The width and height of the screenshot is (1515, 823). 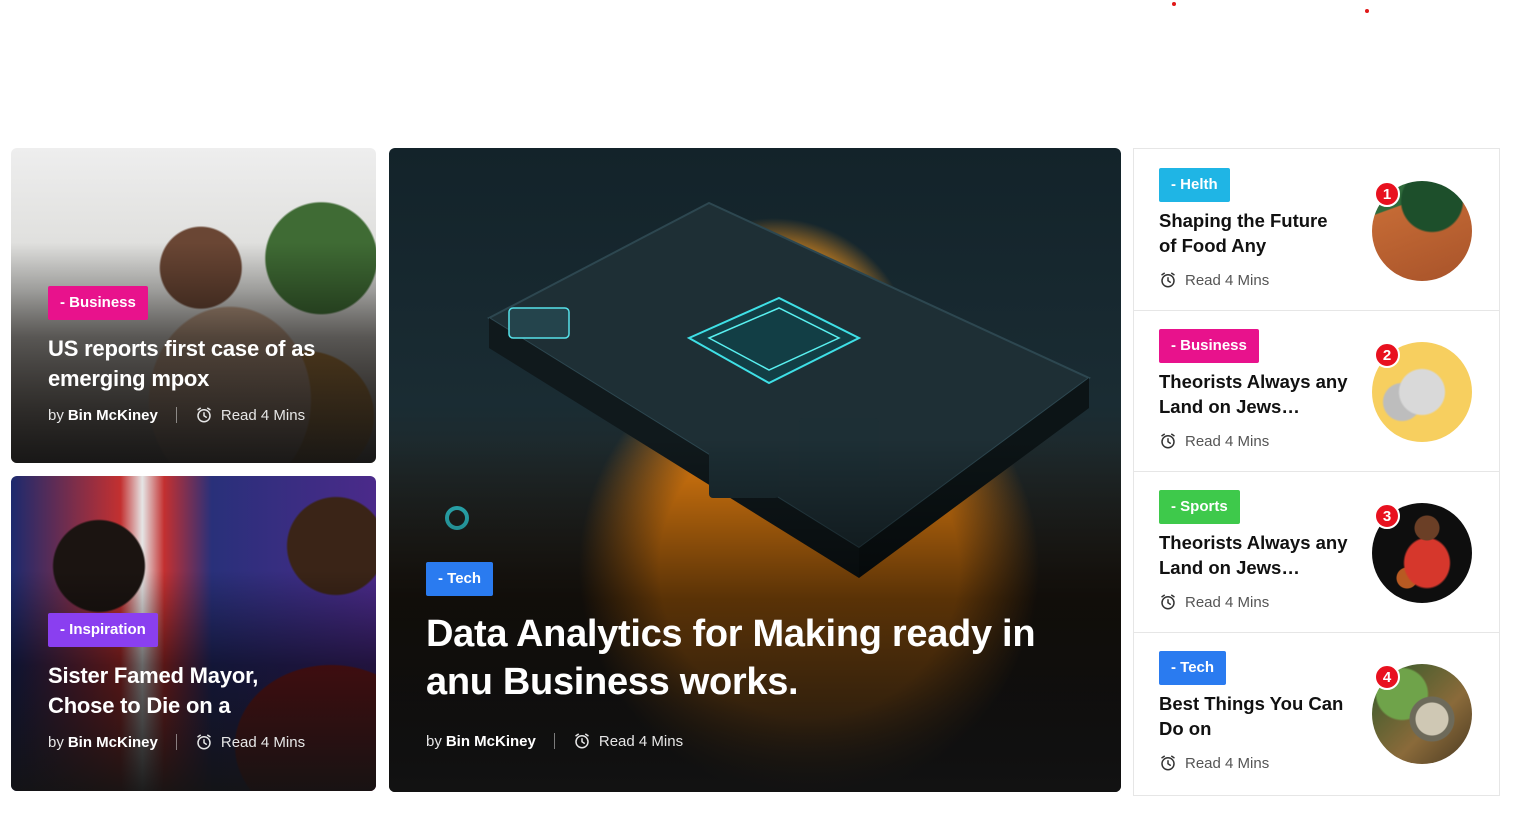 I want to click on rank-badge: 3, so click(x=1387, y=516).